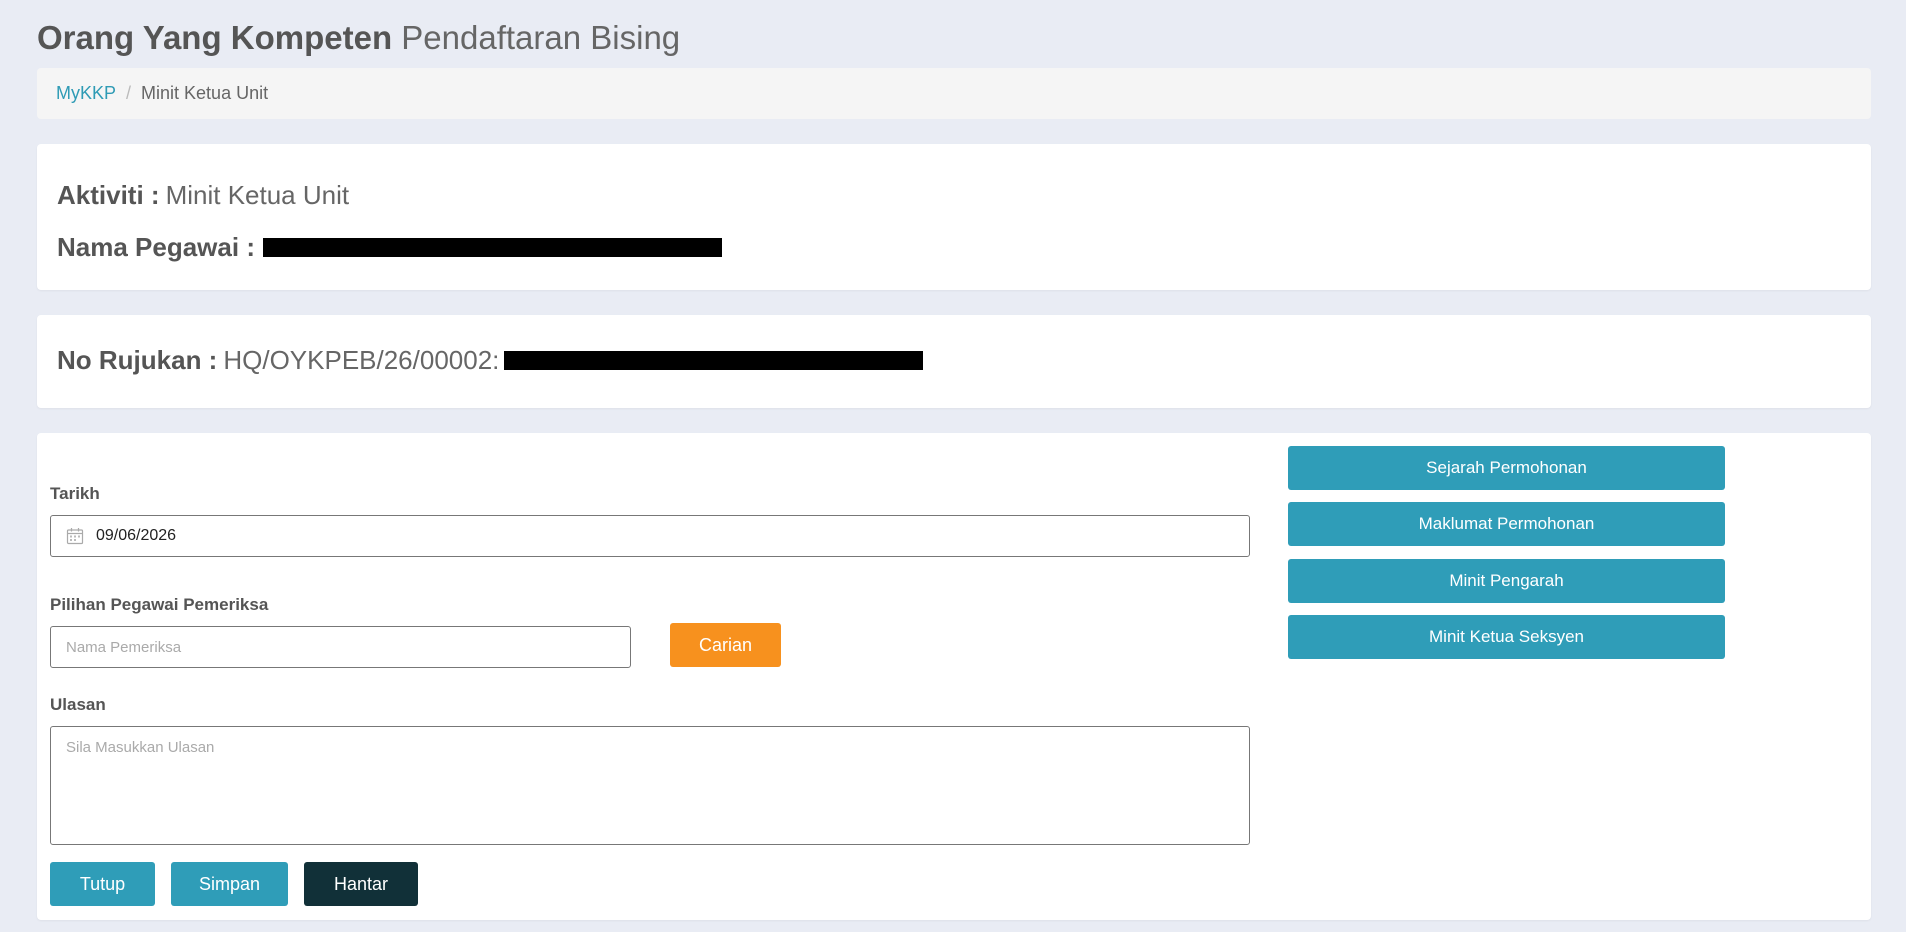  Describe the element at coordinates (725, 645) in the screenshot. I see `search-button: Carian` at that location.